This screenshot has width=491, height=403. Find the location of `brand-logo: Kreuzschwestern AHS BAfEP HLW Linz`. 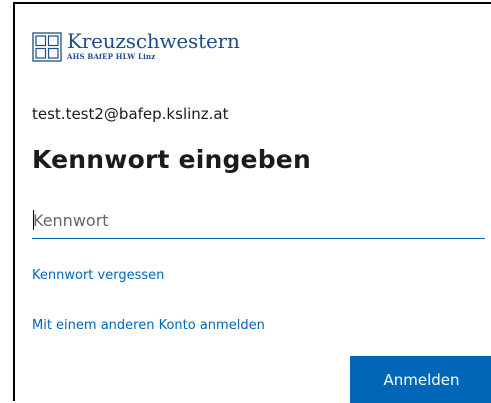

brand-logo: Kreuzschwestern AHS BAfEP HLW Linz is located at coordinates (136, 45).